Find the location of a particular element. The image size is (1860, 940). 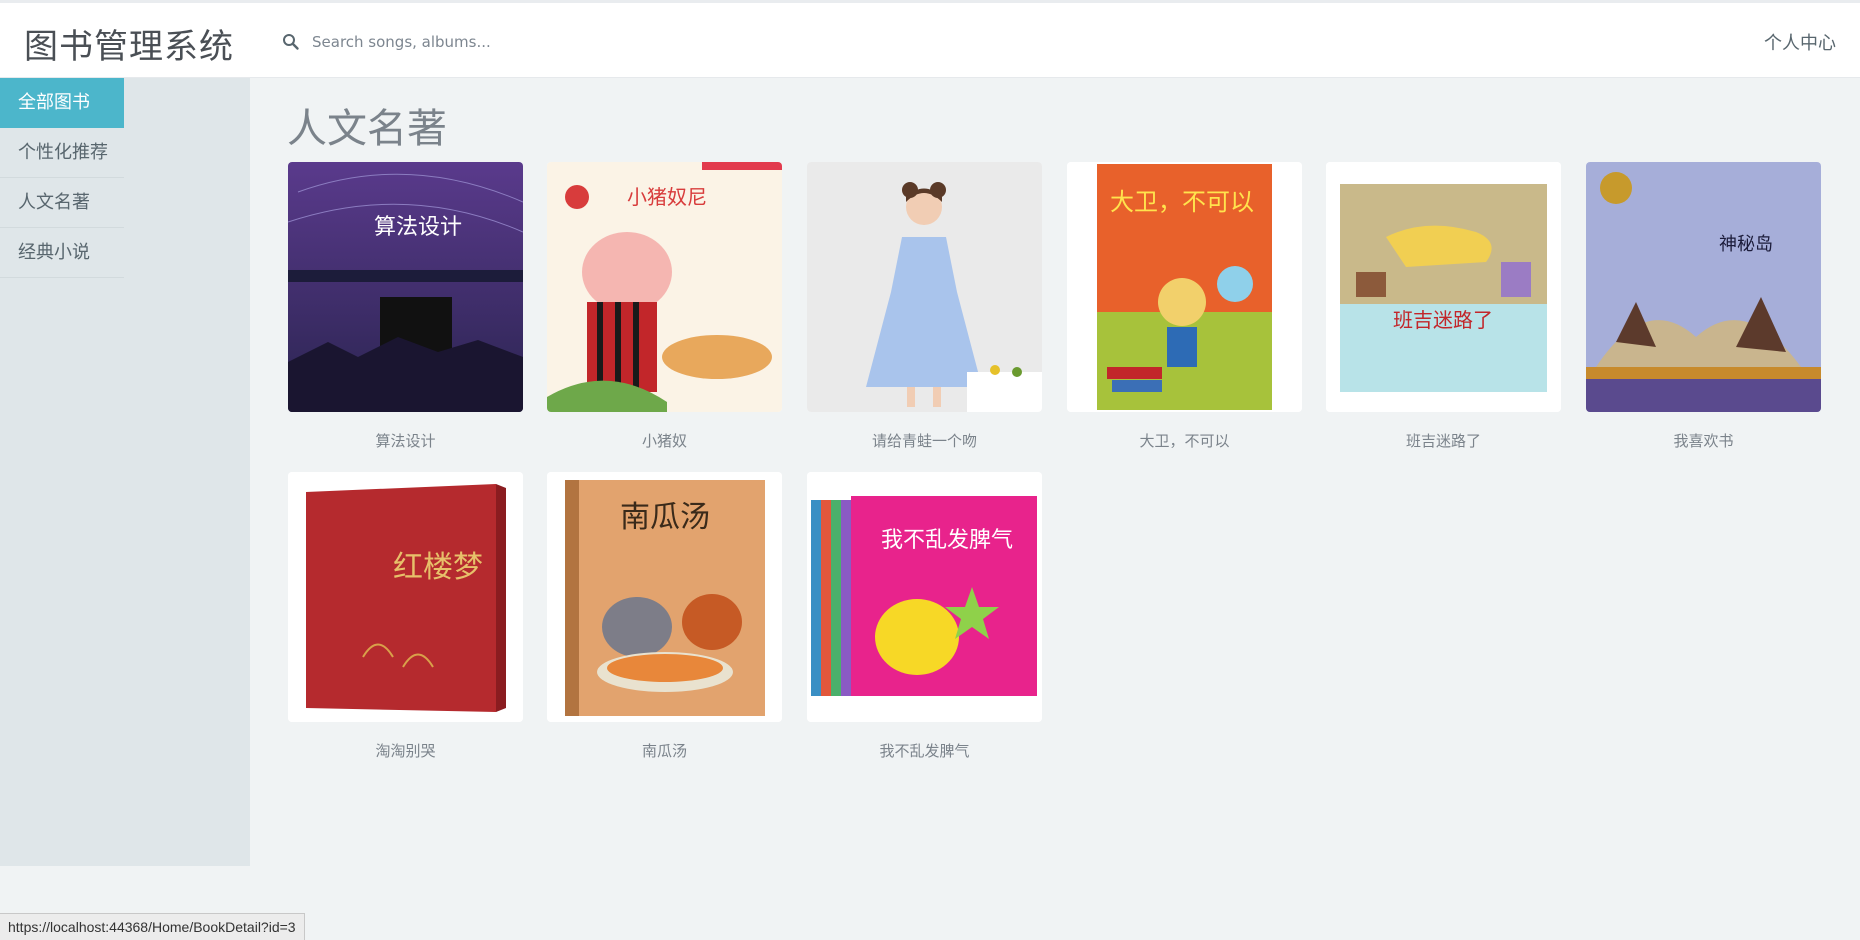

svg-text: 班吉迷路了 is located at coordinates (1443, 320).